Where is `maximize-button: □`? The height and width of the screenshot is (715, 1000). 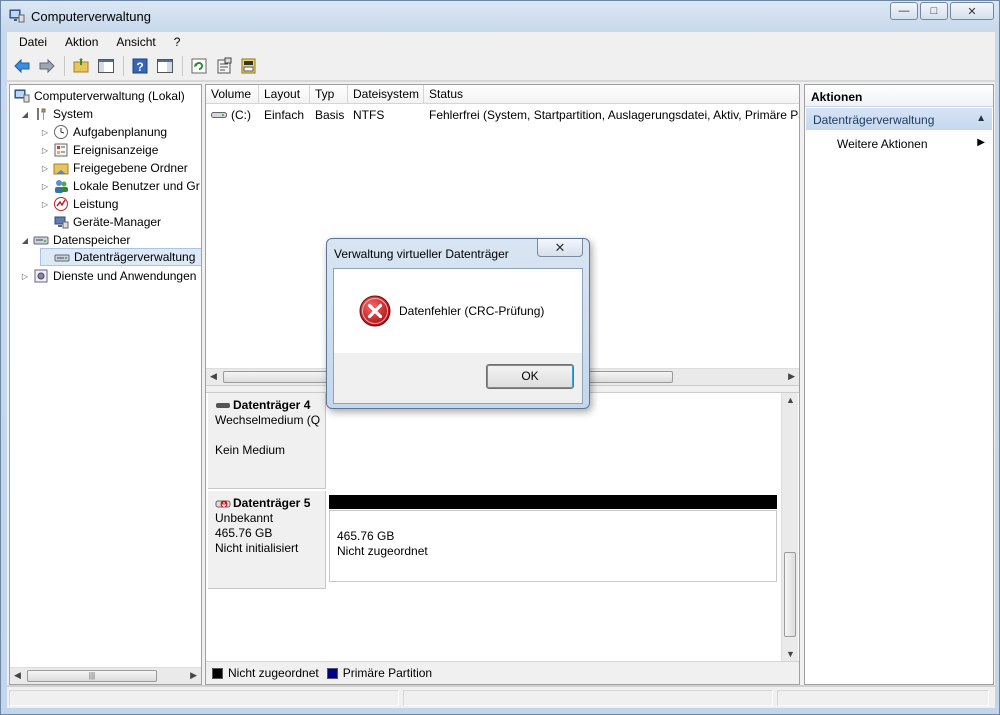 maximize-button: □ is located at coordinates (934, 11).